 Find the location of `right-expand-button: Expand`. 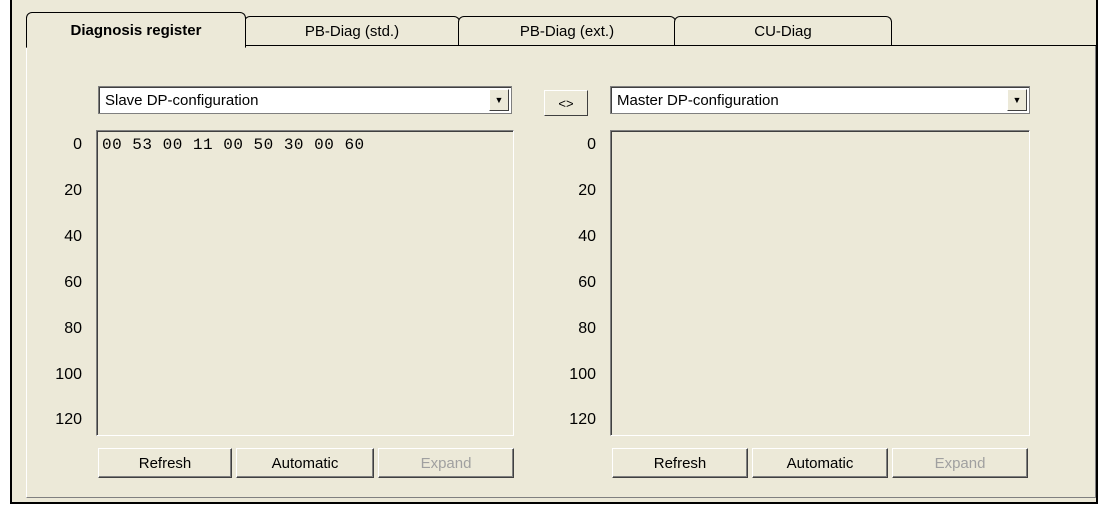

right-expand-button: Expand is located at coordinates (960, 463).